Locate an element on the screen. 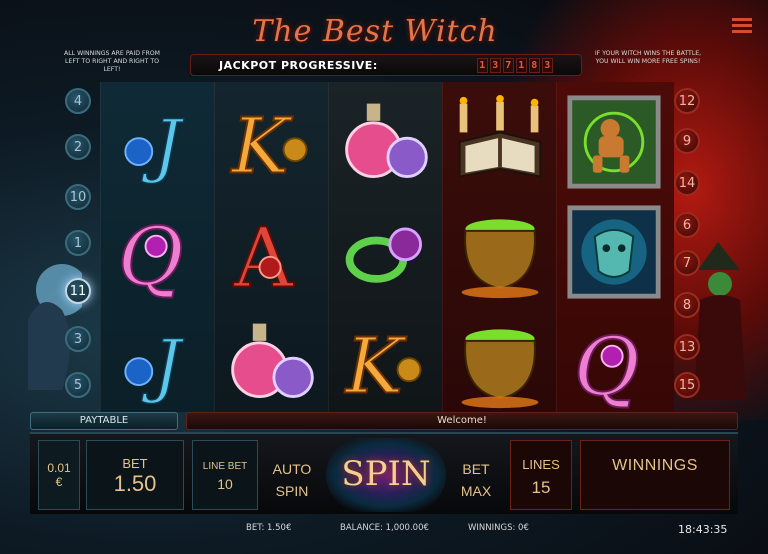 The height and width of the screenshot is (554, 768). auto-spin-button: AUTO SPIN is located at coordinates (292, 475).